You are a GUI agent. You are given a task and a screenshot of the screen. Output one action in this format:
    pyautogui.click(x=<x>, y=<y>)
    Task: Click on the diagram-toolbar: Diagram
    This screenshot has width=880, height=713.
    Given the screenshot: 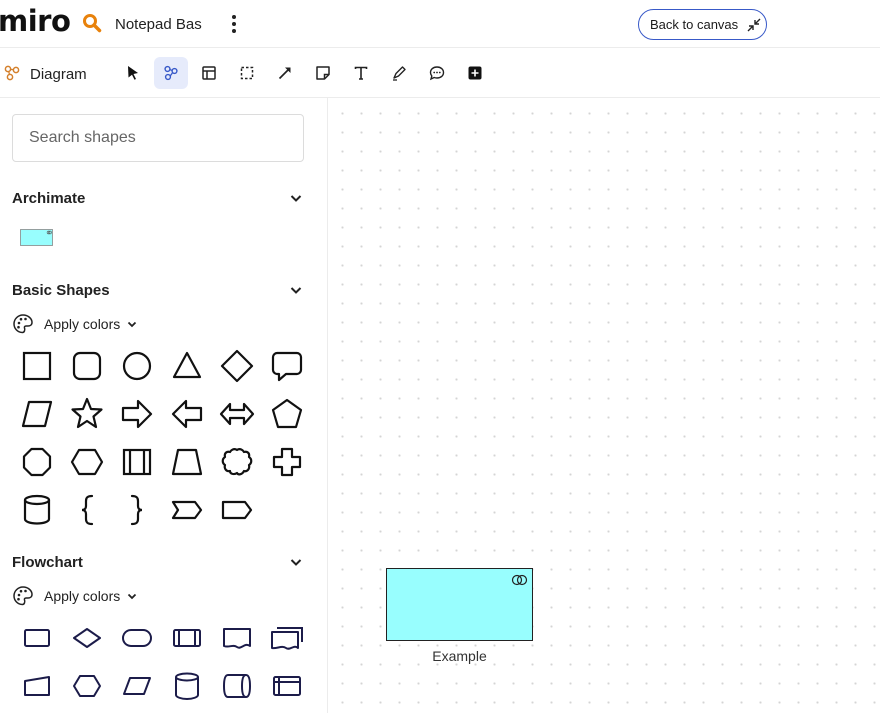 What is the action you would take?
    pyautogui.click(x=440, y=73)
    